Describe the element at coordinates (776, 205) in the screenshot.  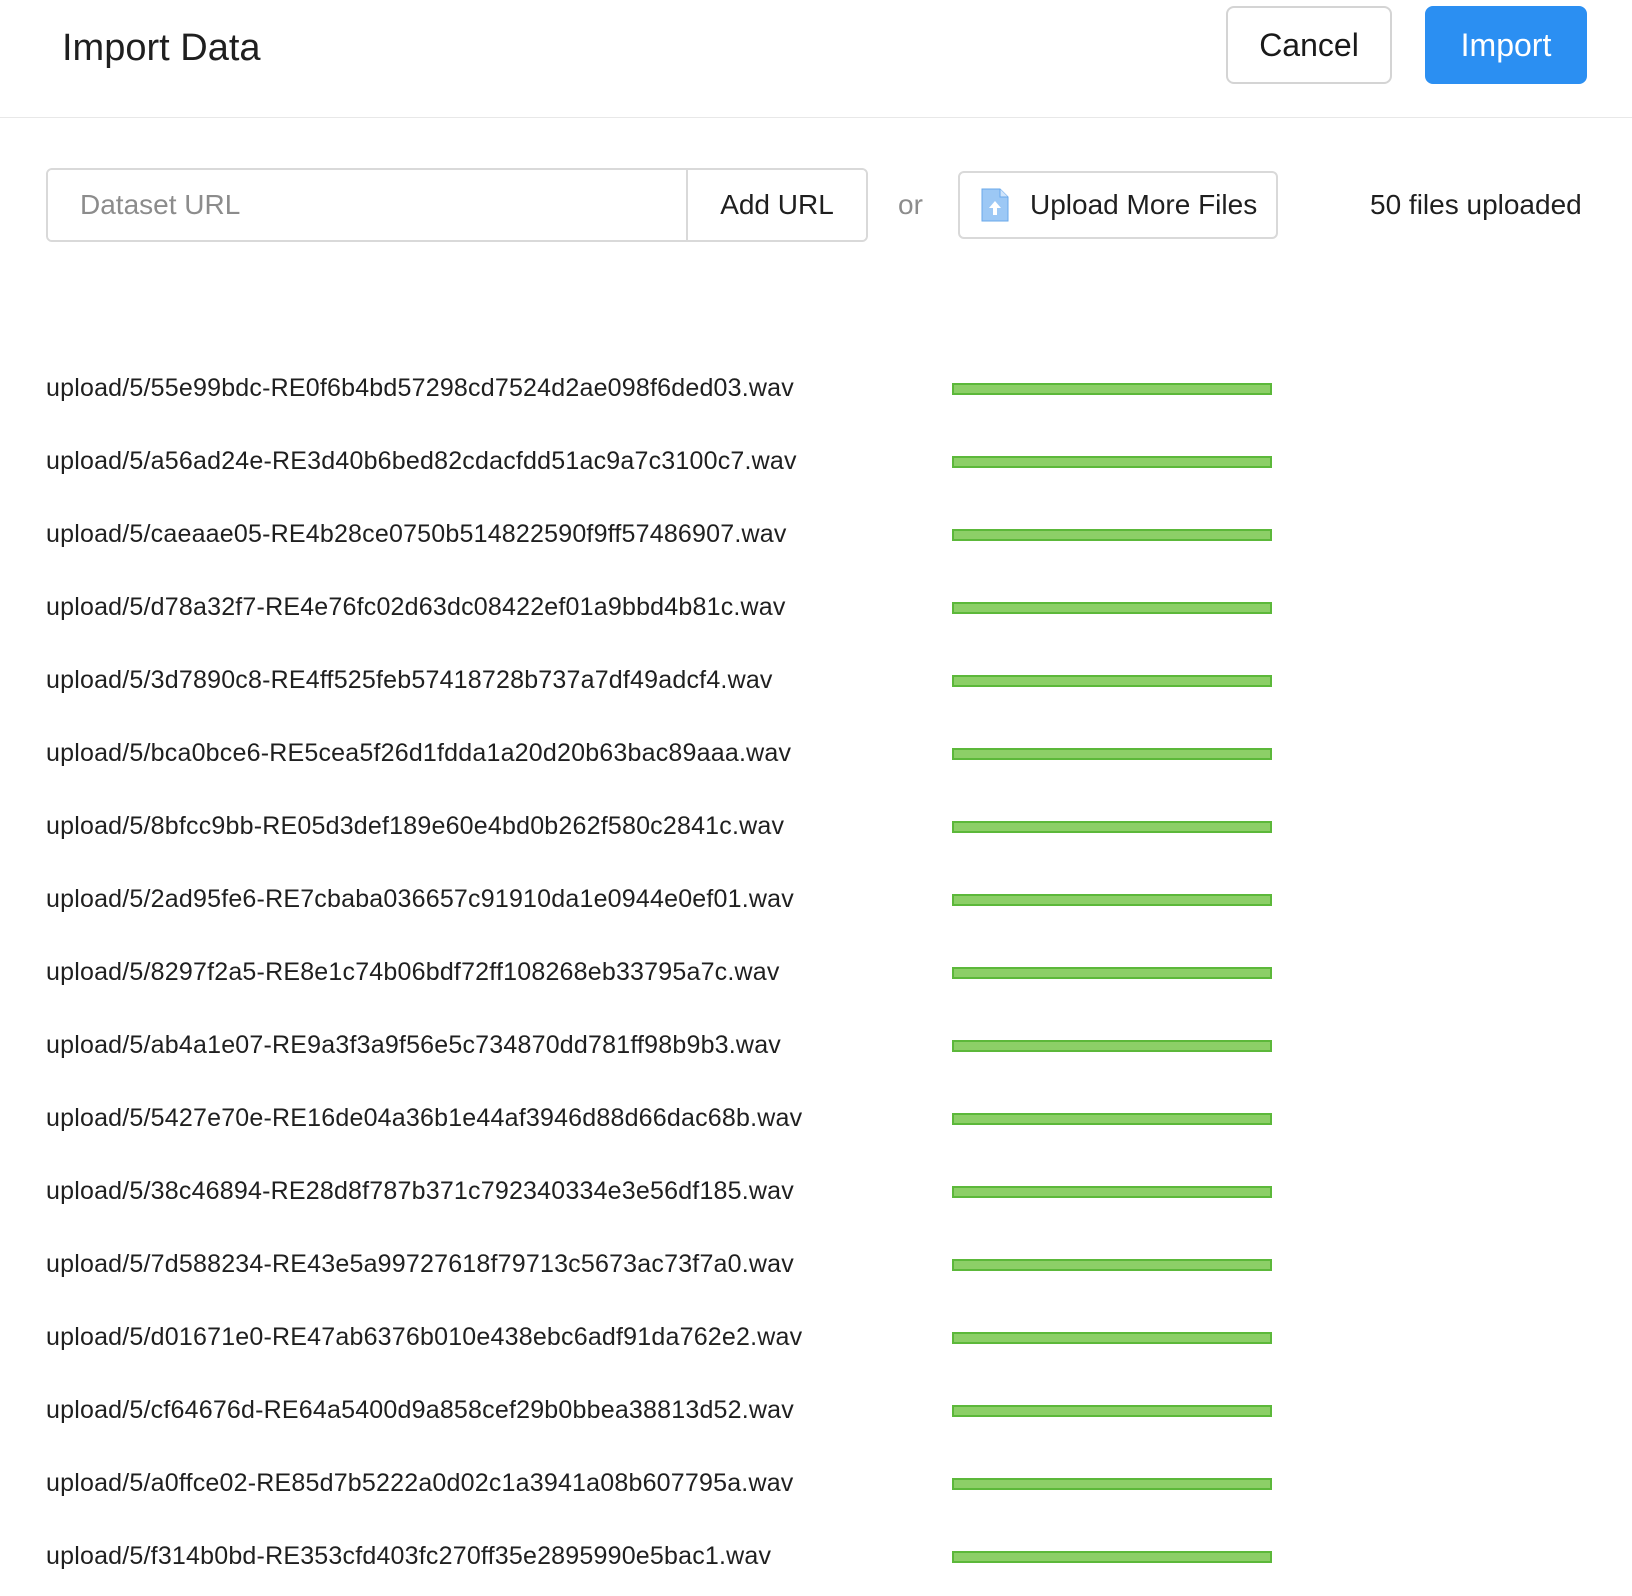
I see `add-url-button: Add URL` at that location.